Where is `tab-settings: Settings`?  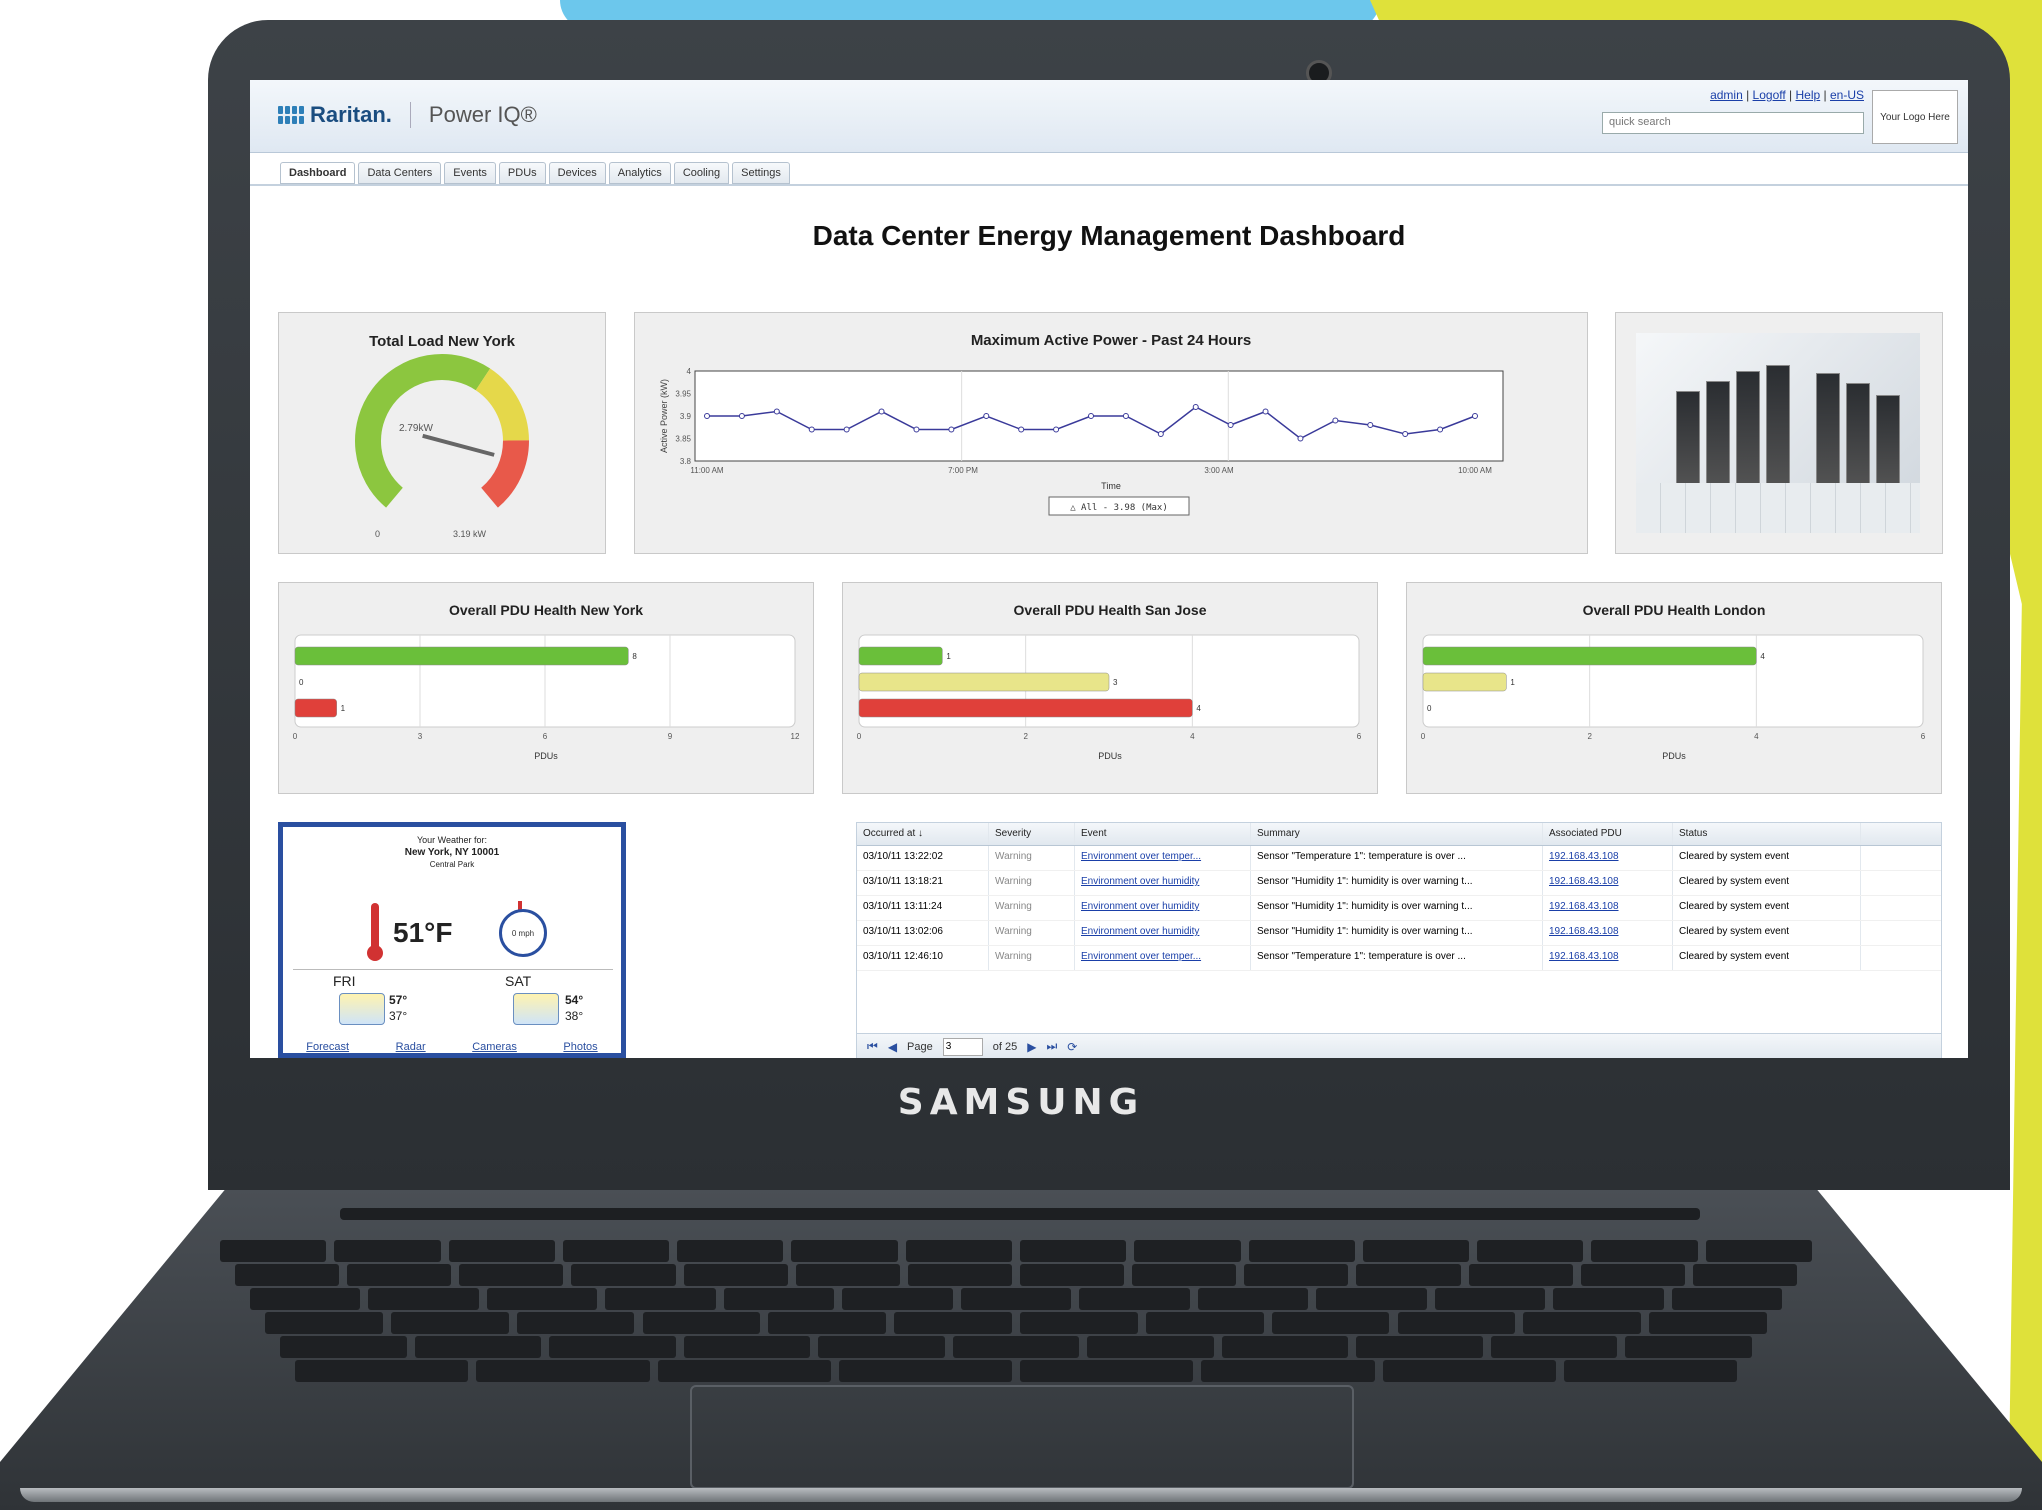 tab-settings: Settings is located at coordinates (761, 173).